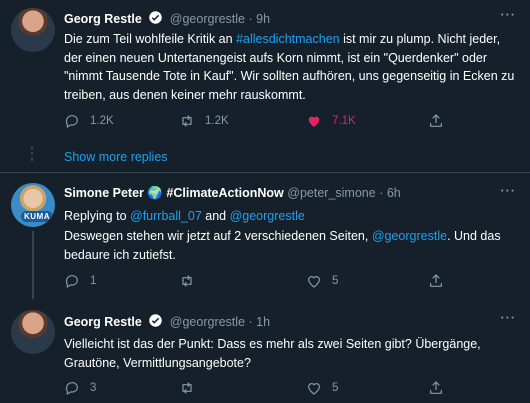 The width and height of the screenshot is (530, 403). What do you see at coordinates (217, 121) in the screenshot?
I see `retweet-count: 1.2K` at bounding box center [217, 121].